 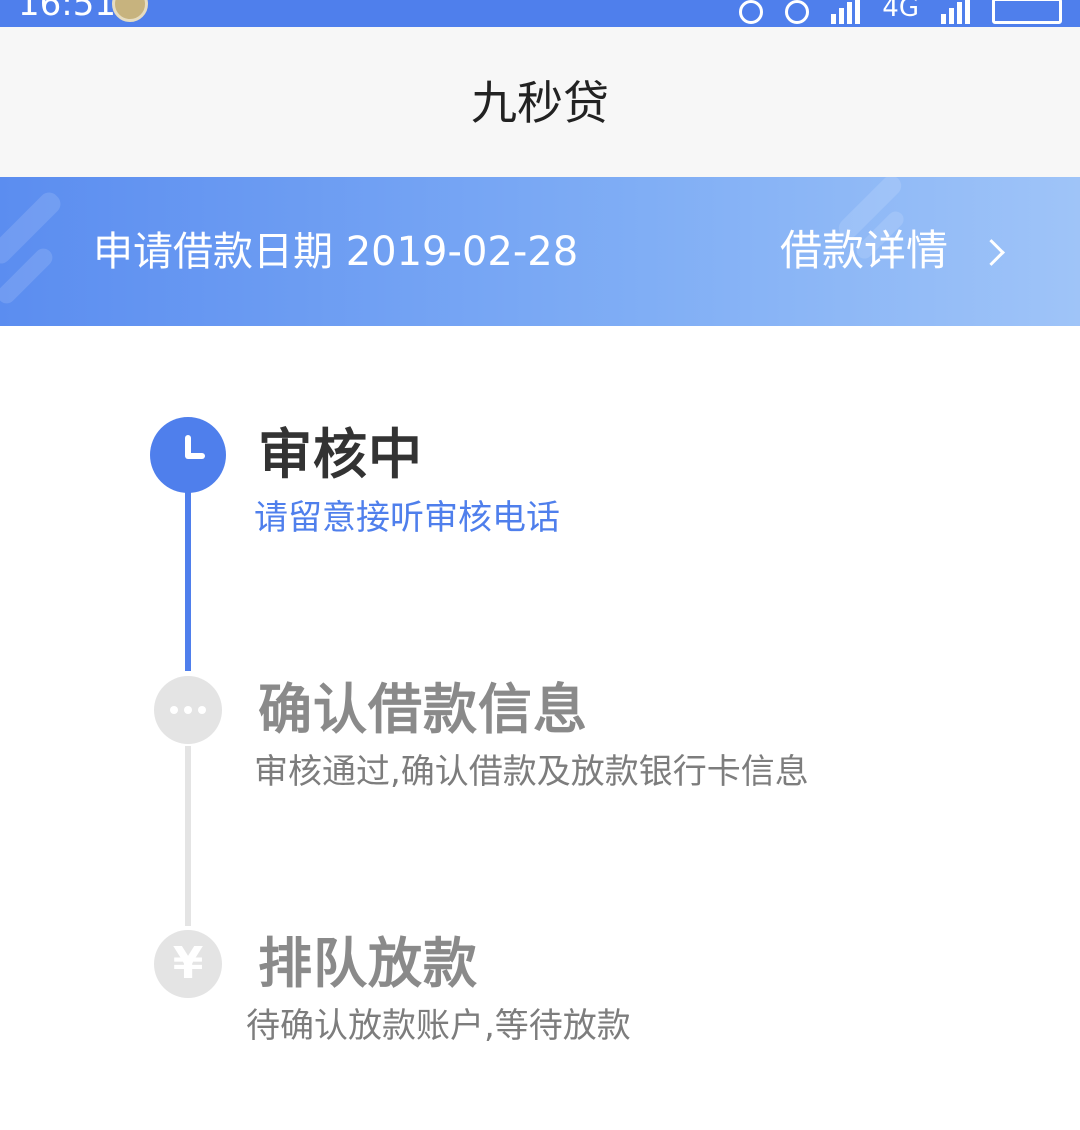 I want to click on loan-details-label: 借款详情, so click(x=864, y=250).